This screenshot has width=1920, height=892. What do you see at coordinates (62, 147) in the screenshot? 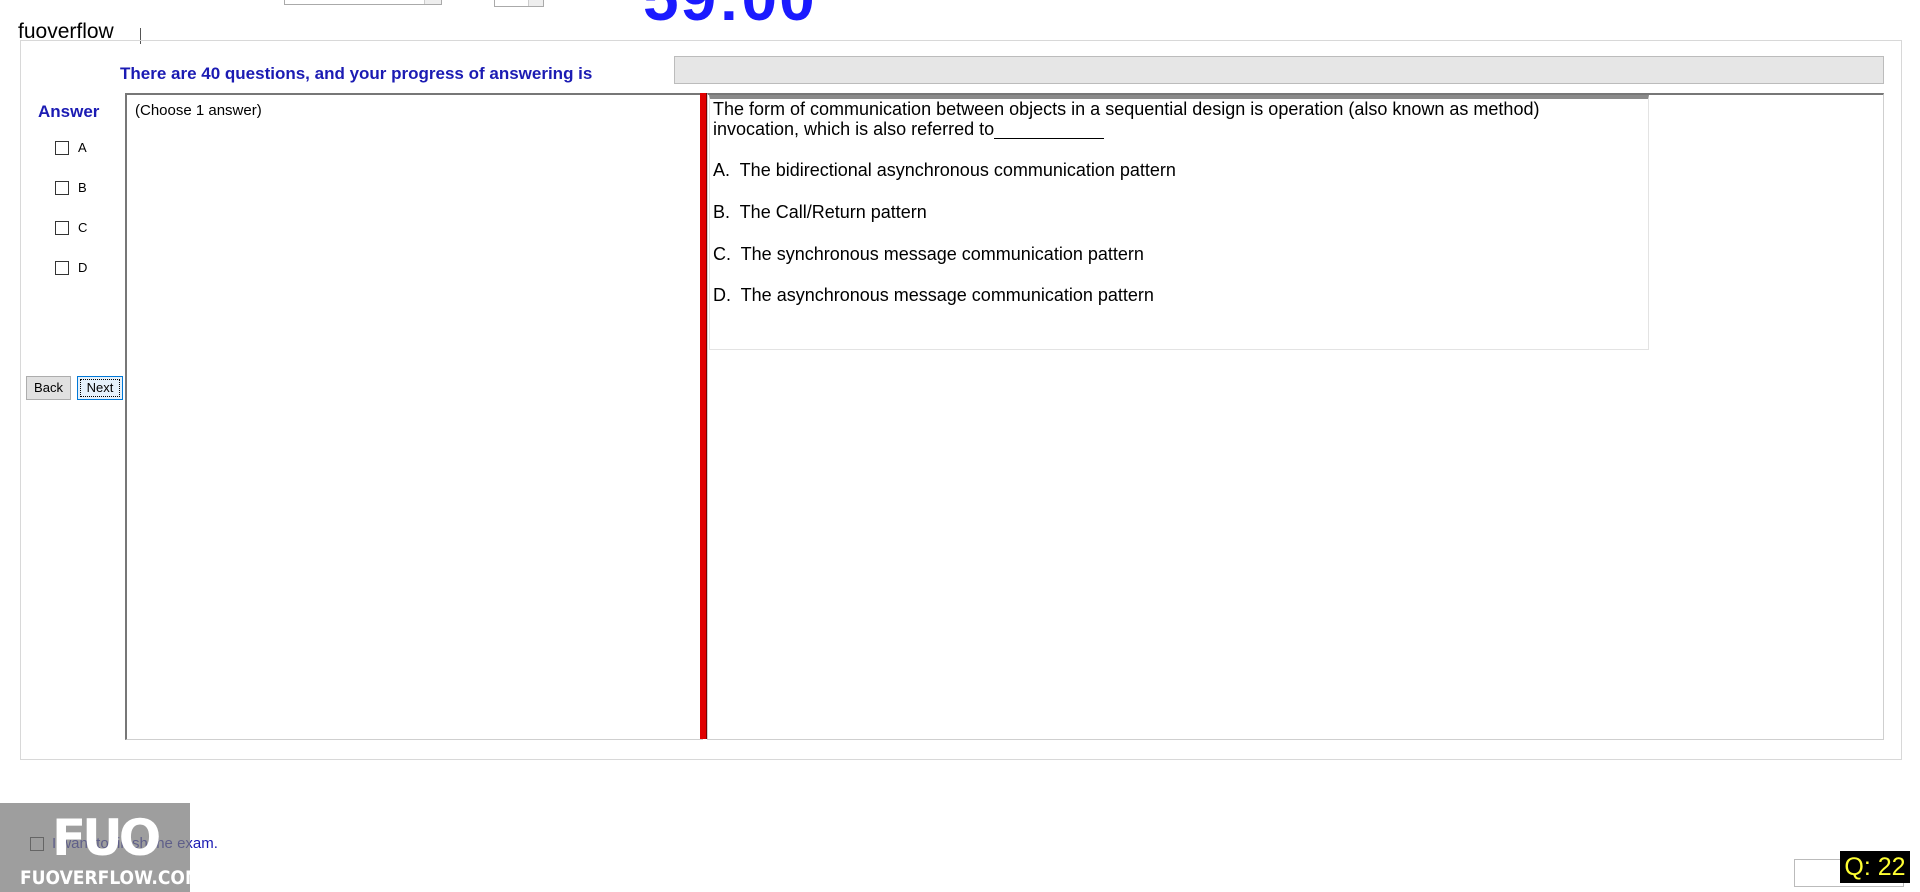
I see `checkbox-a` at bounding box center [62, 147].